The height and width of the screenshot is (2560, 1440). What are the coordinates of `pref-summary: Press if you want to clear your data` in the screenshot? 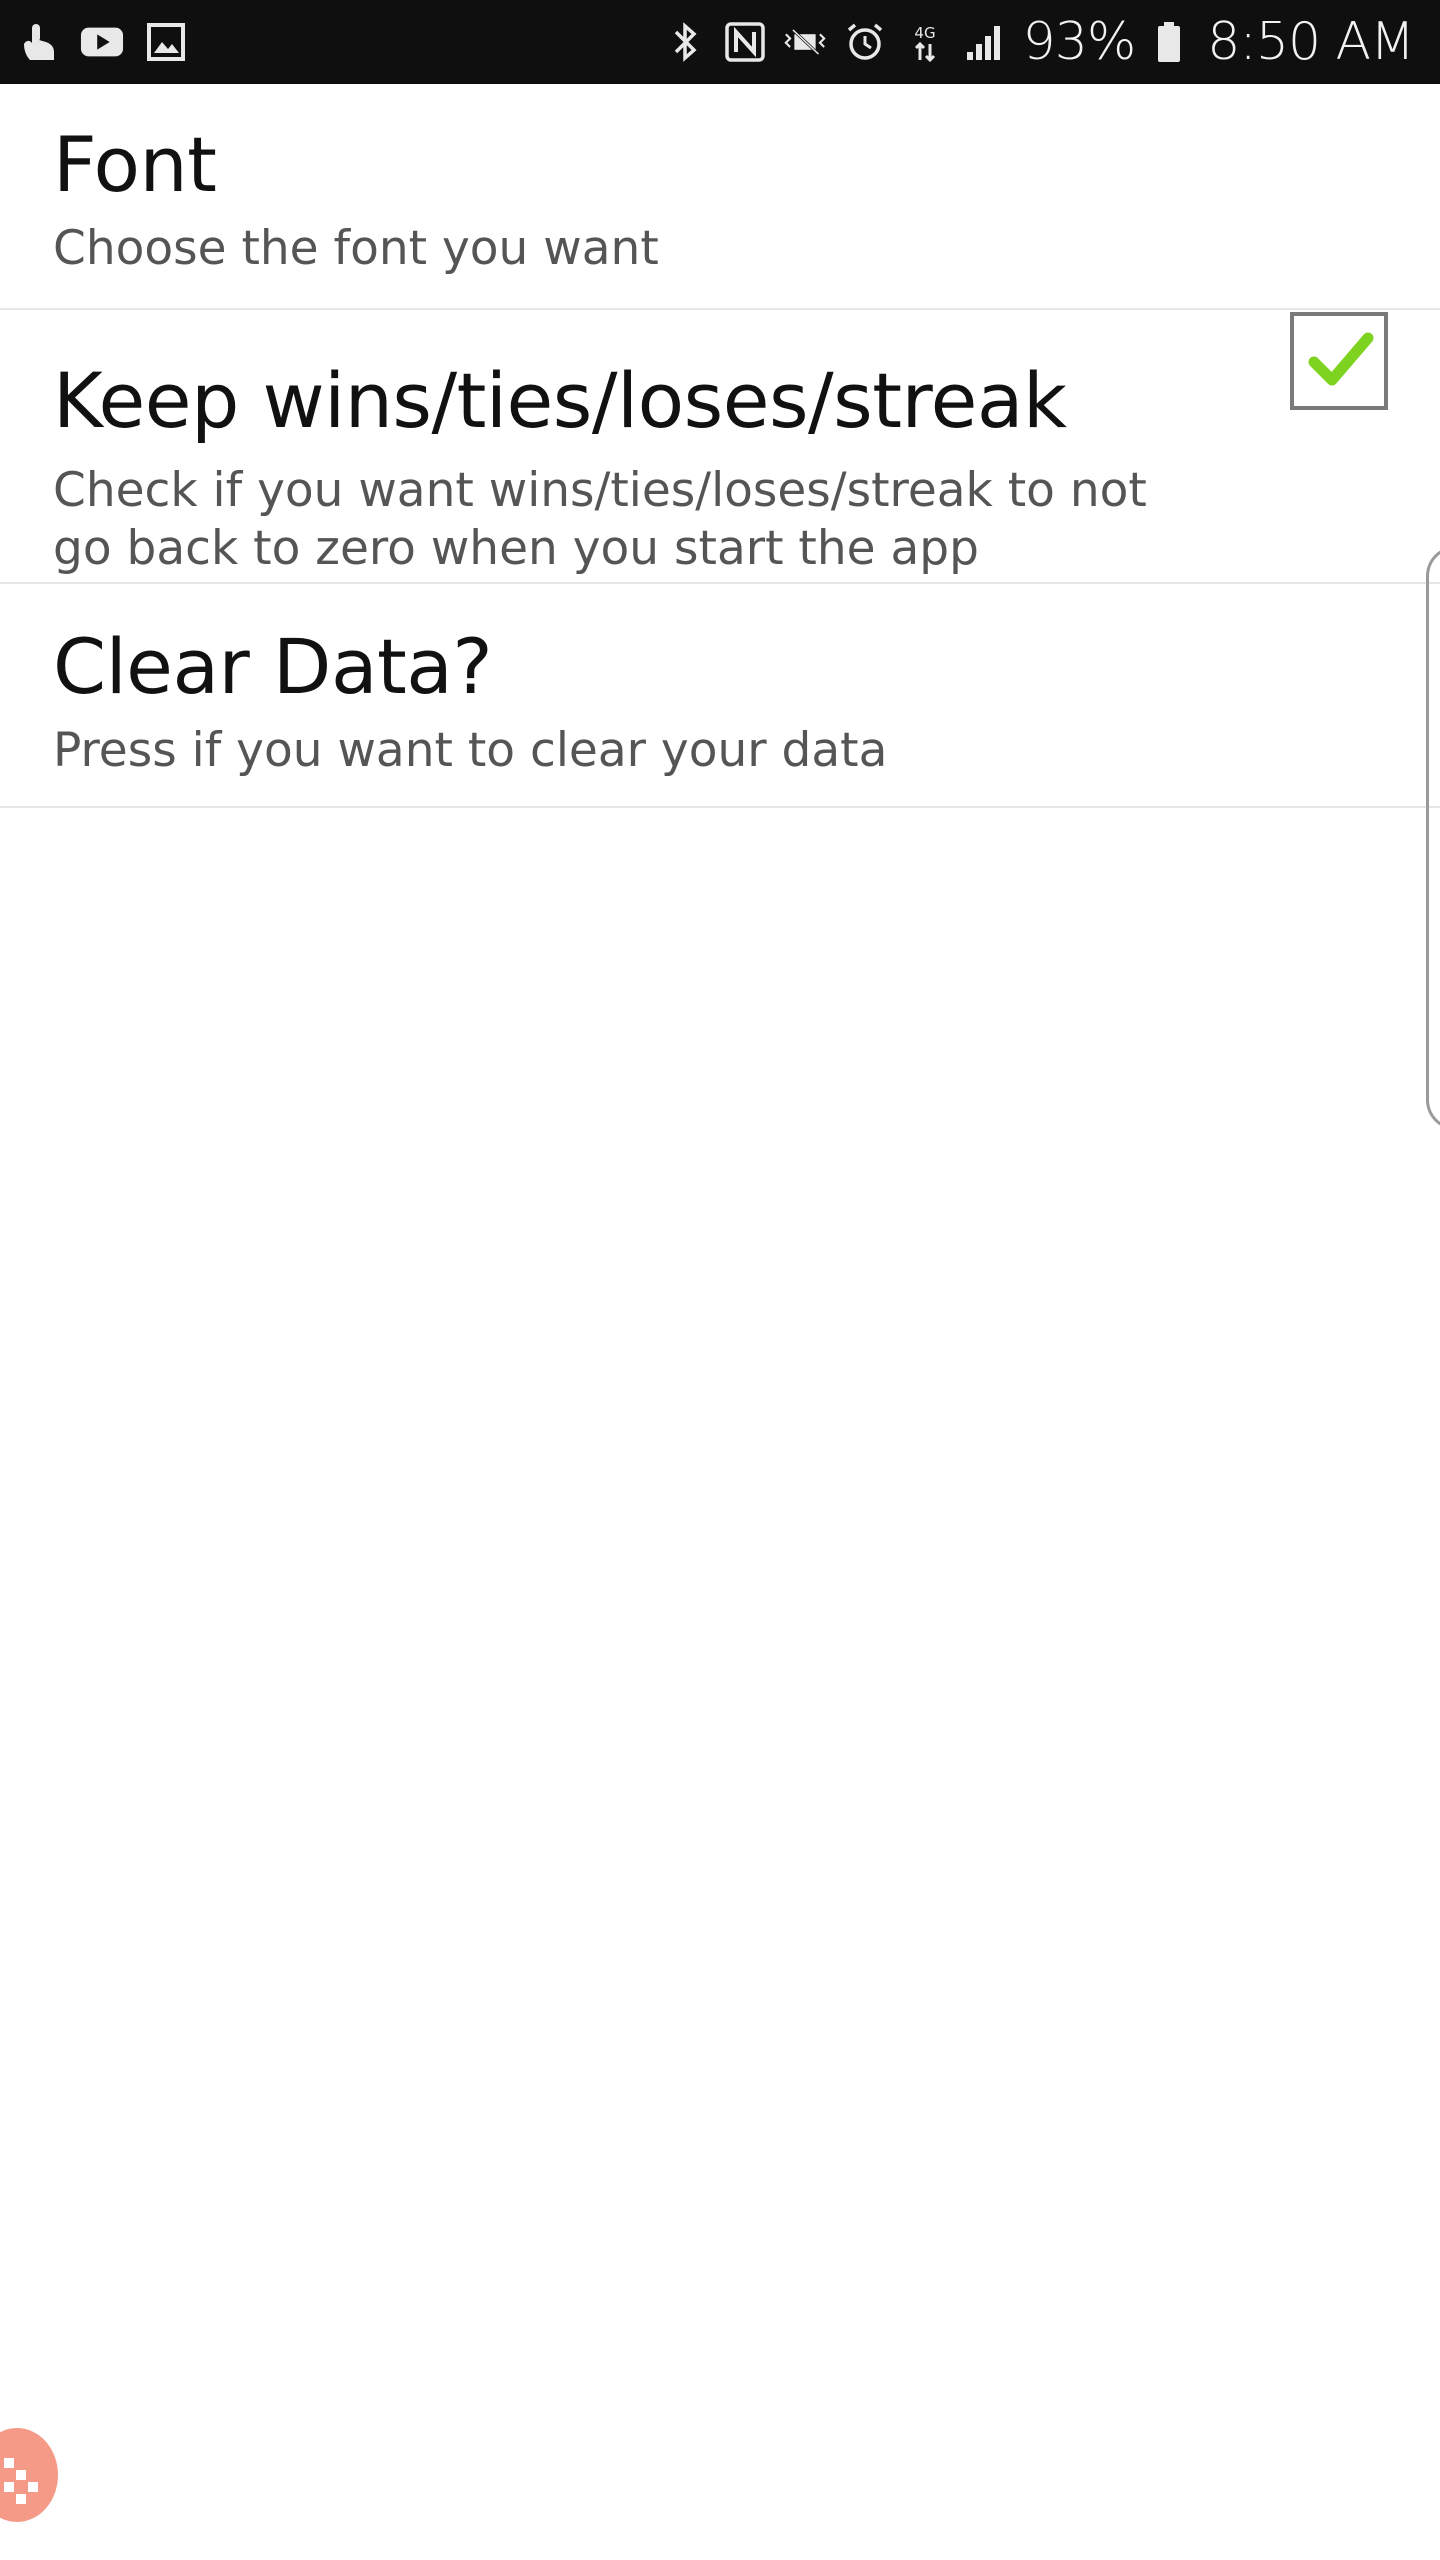 It's located at (470, 750).